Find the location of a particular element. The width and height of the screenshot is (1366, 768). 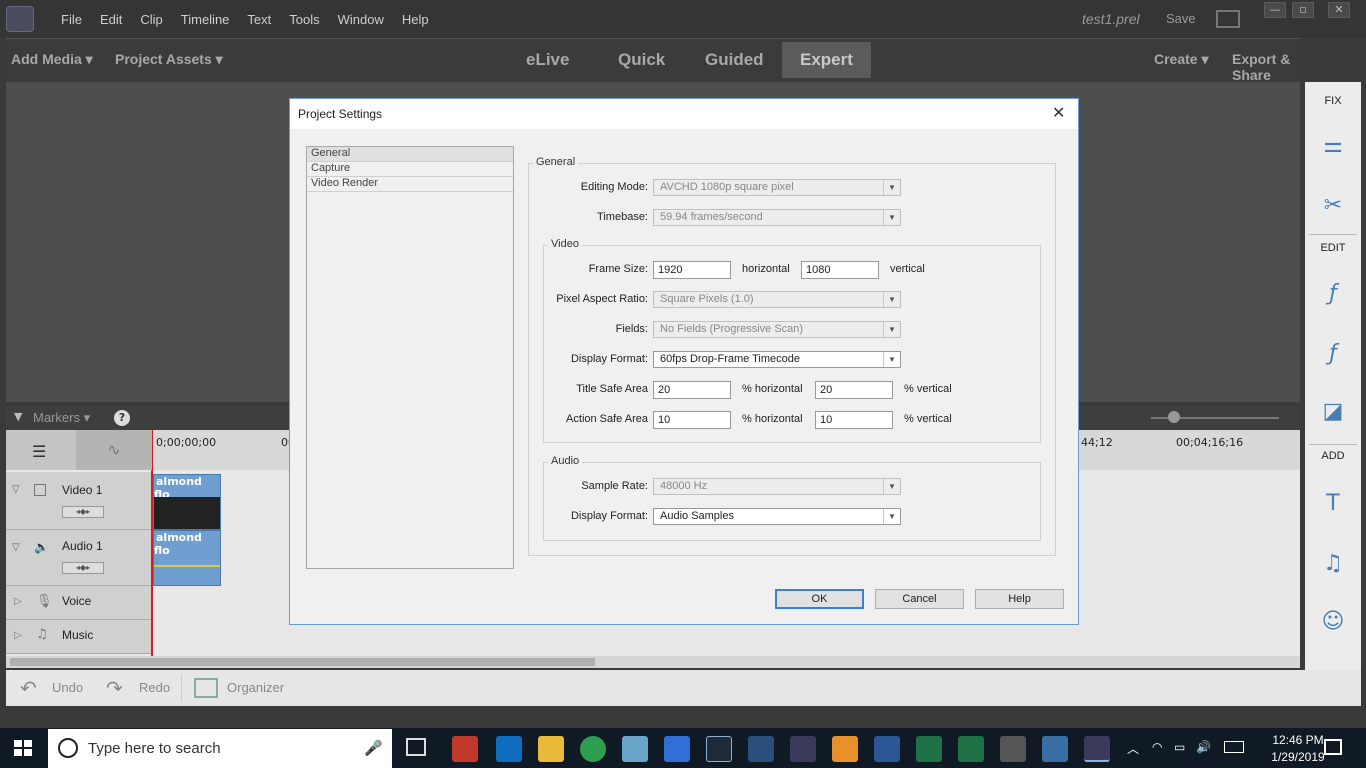

pixel-aspect-ratio-select: Square Pixels (1.0) ▼ is located at coordinates (777, 299).